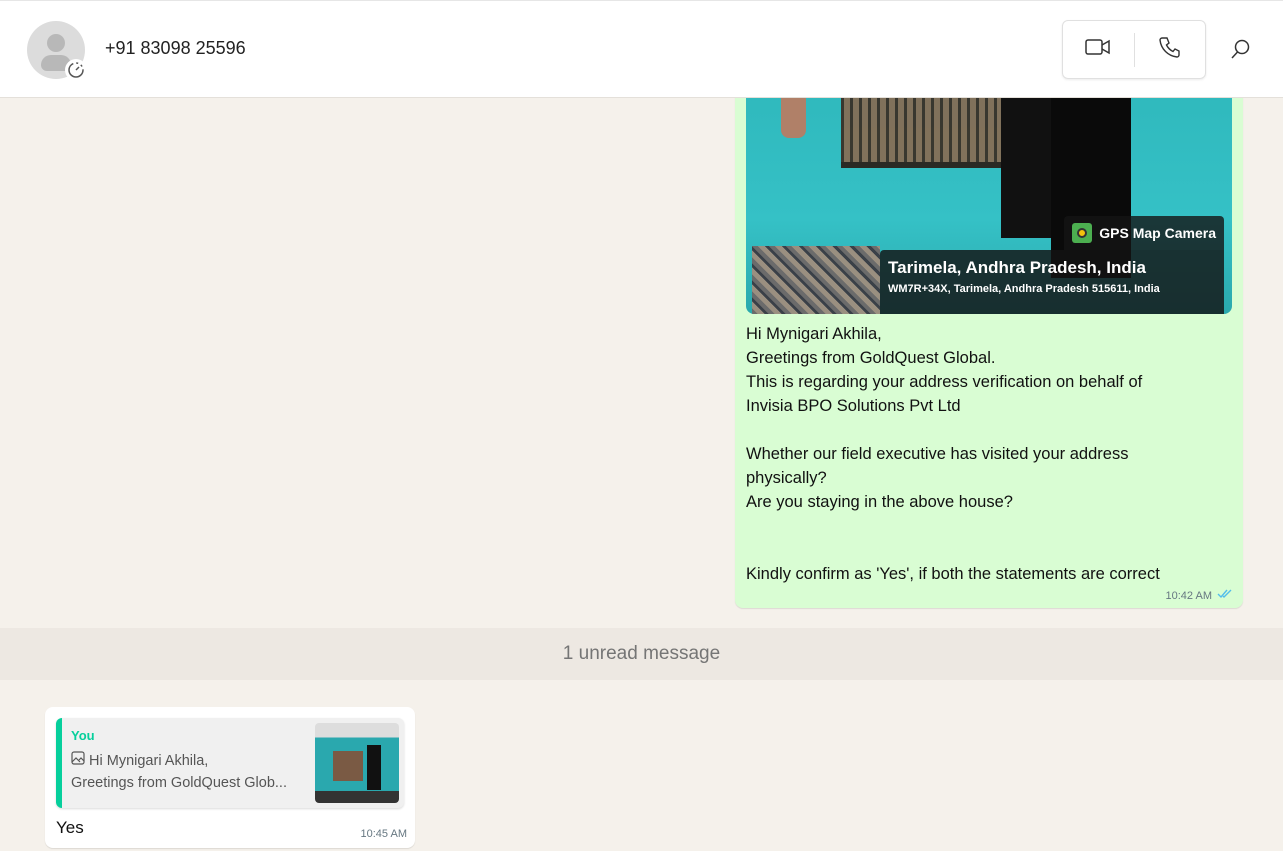 Image resolution: width=1283 pixels, height=851 pixels. What do you see at coordinates (83, 735) in the screenshot?
I see `quote-author: You` at bounding box center [83, 735].